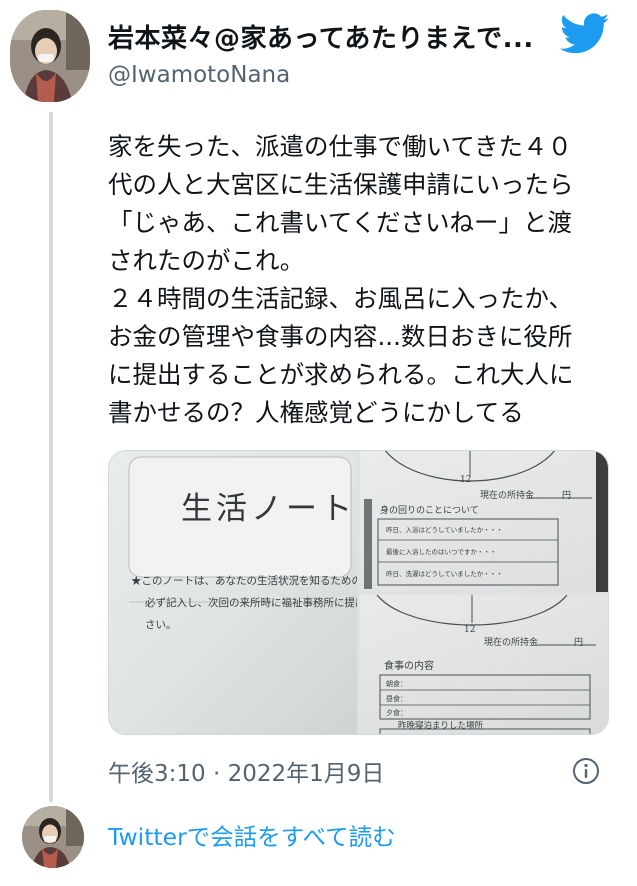 Image resolution: width=637 pixels, height=886 pixels. Describe the element at coordinates (340, 336) in the screenshot. I see `tweet-line: お金の管理や食事の内容...数日おきに役所` at that location.